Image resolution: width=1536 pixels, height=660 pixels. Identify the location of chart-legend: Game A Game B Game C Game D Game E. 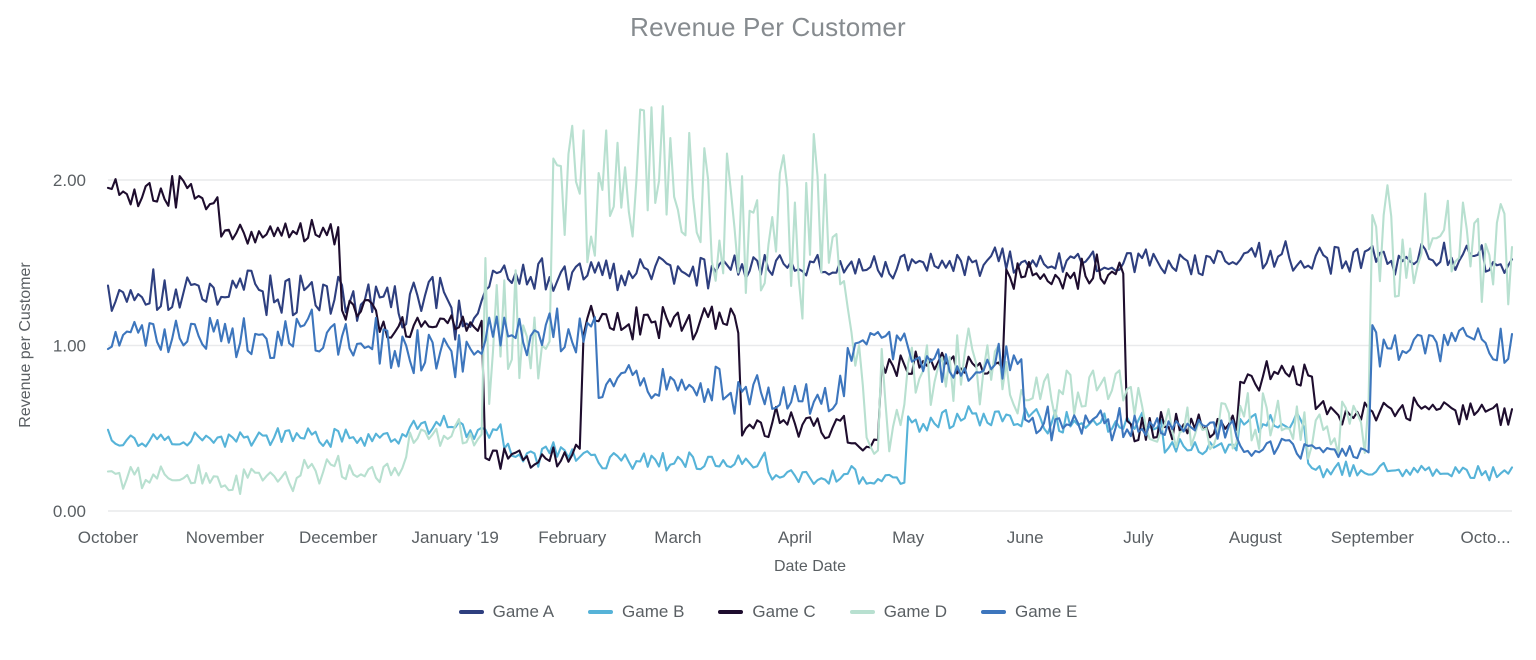
(768, 612).